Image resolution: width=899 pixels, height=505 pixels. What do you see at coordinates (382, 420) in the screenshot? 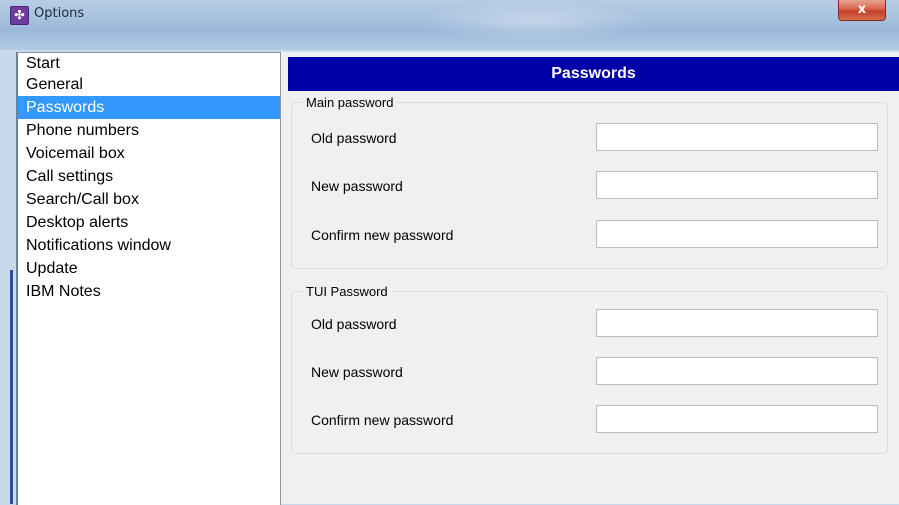
I see `tui-confirm-password-label: Confirm new password` at bounding box center [382, 420].